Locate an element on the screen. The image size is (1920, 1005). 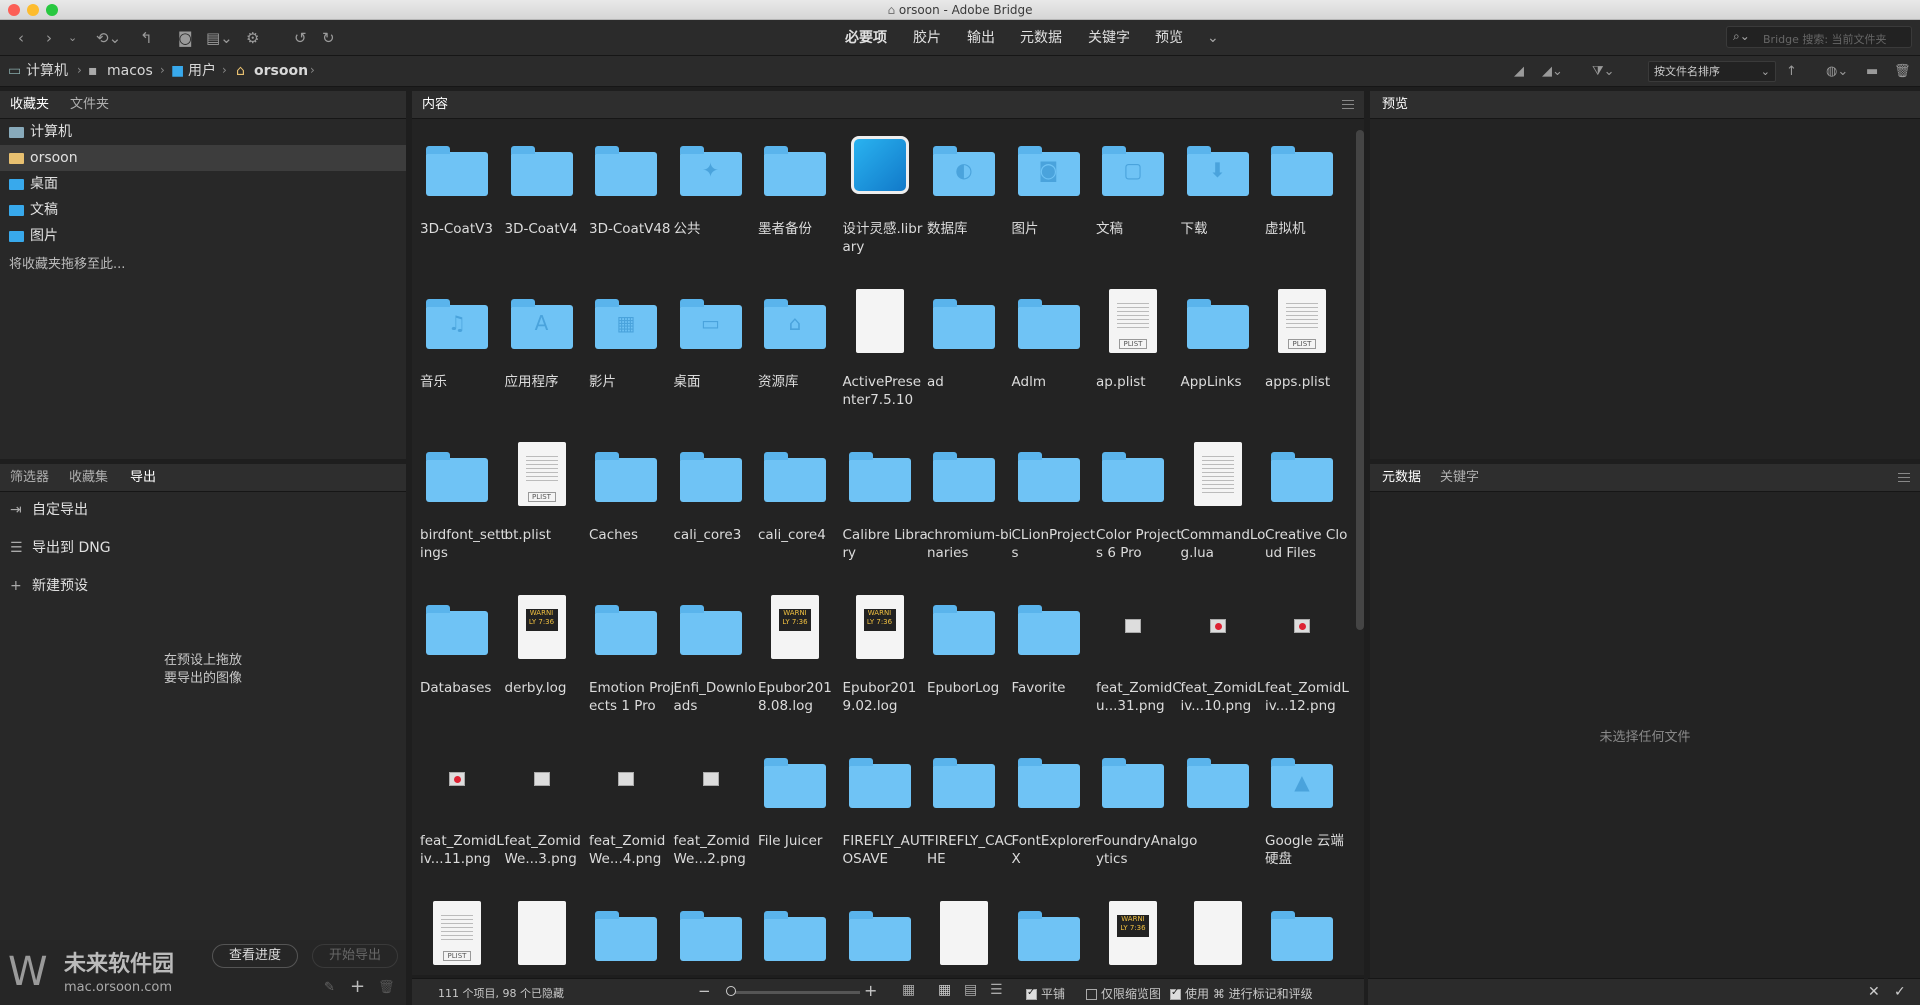
file-item: Databases is located at coordinates (454, 652).